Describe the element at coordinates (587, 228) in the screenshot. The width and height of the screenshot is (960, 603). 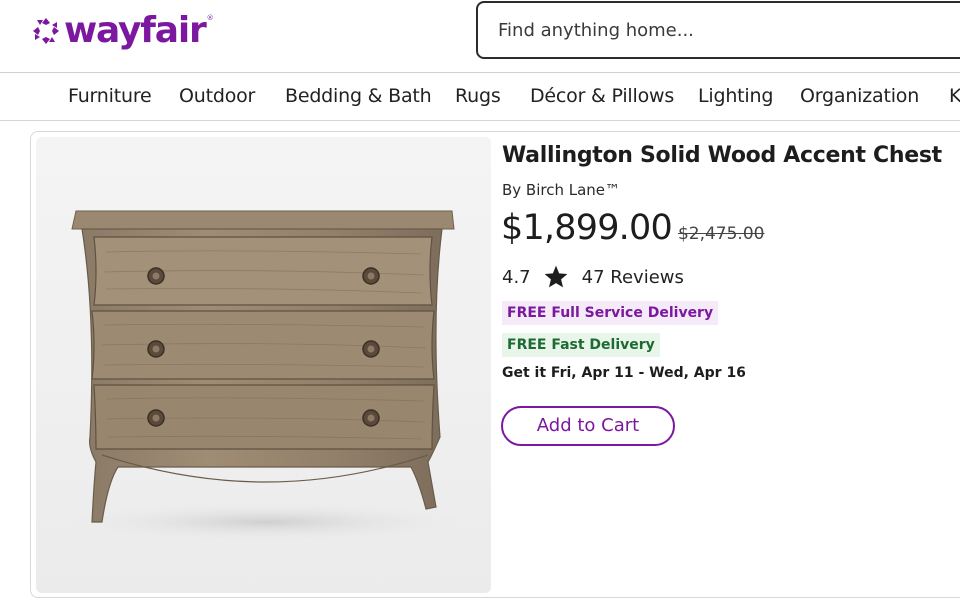
I see `sale-price: $1,899.00` at that location.